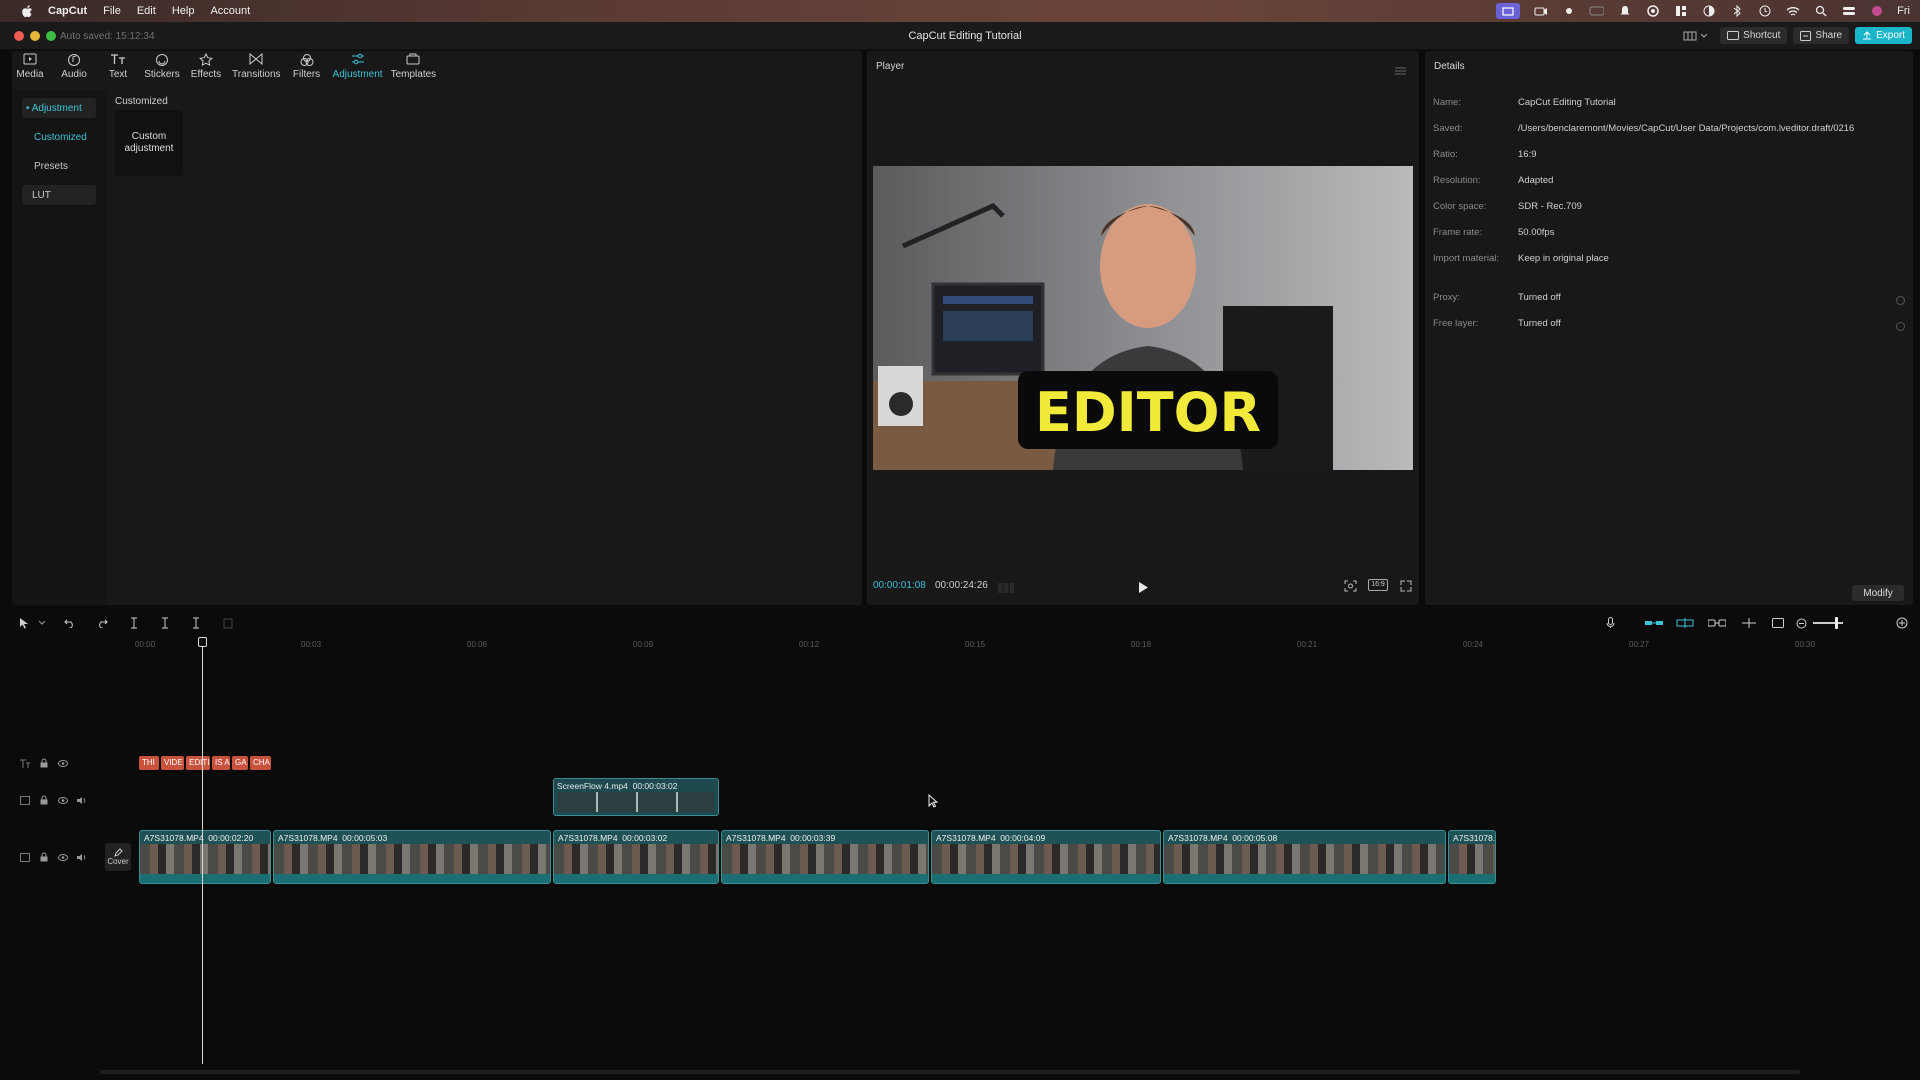 The image size is (1920, 1080). Describe the element at coordinates (1680, 11) in the screenshot. I see `grid-app-icon` at that location.